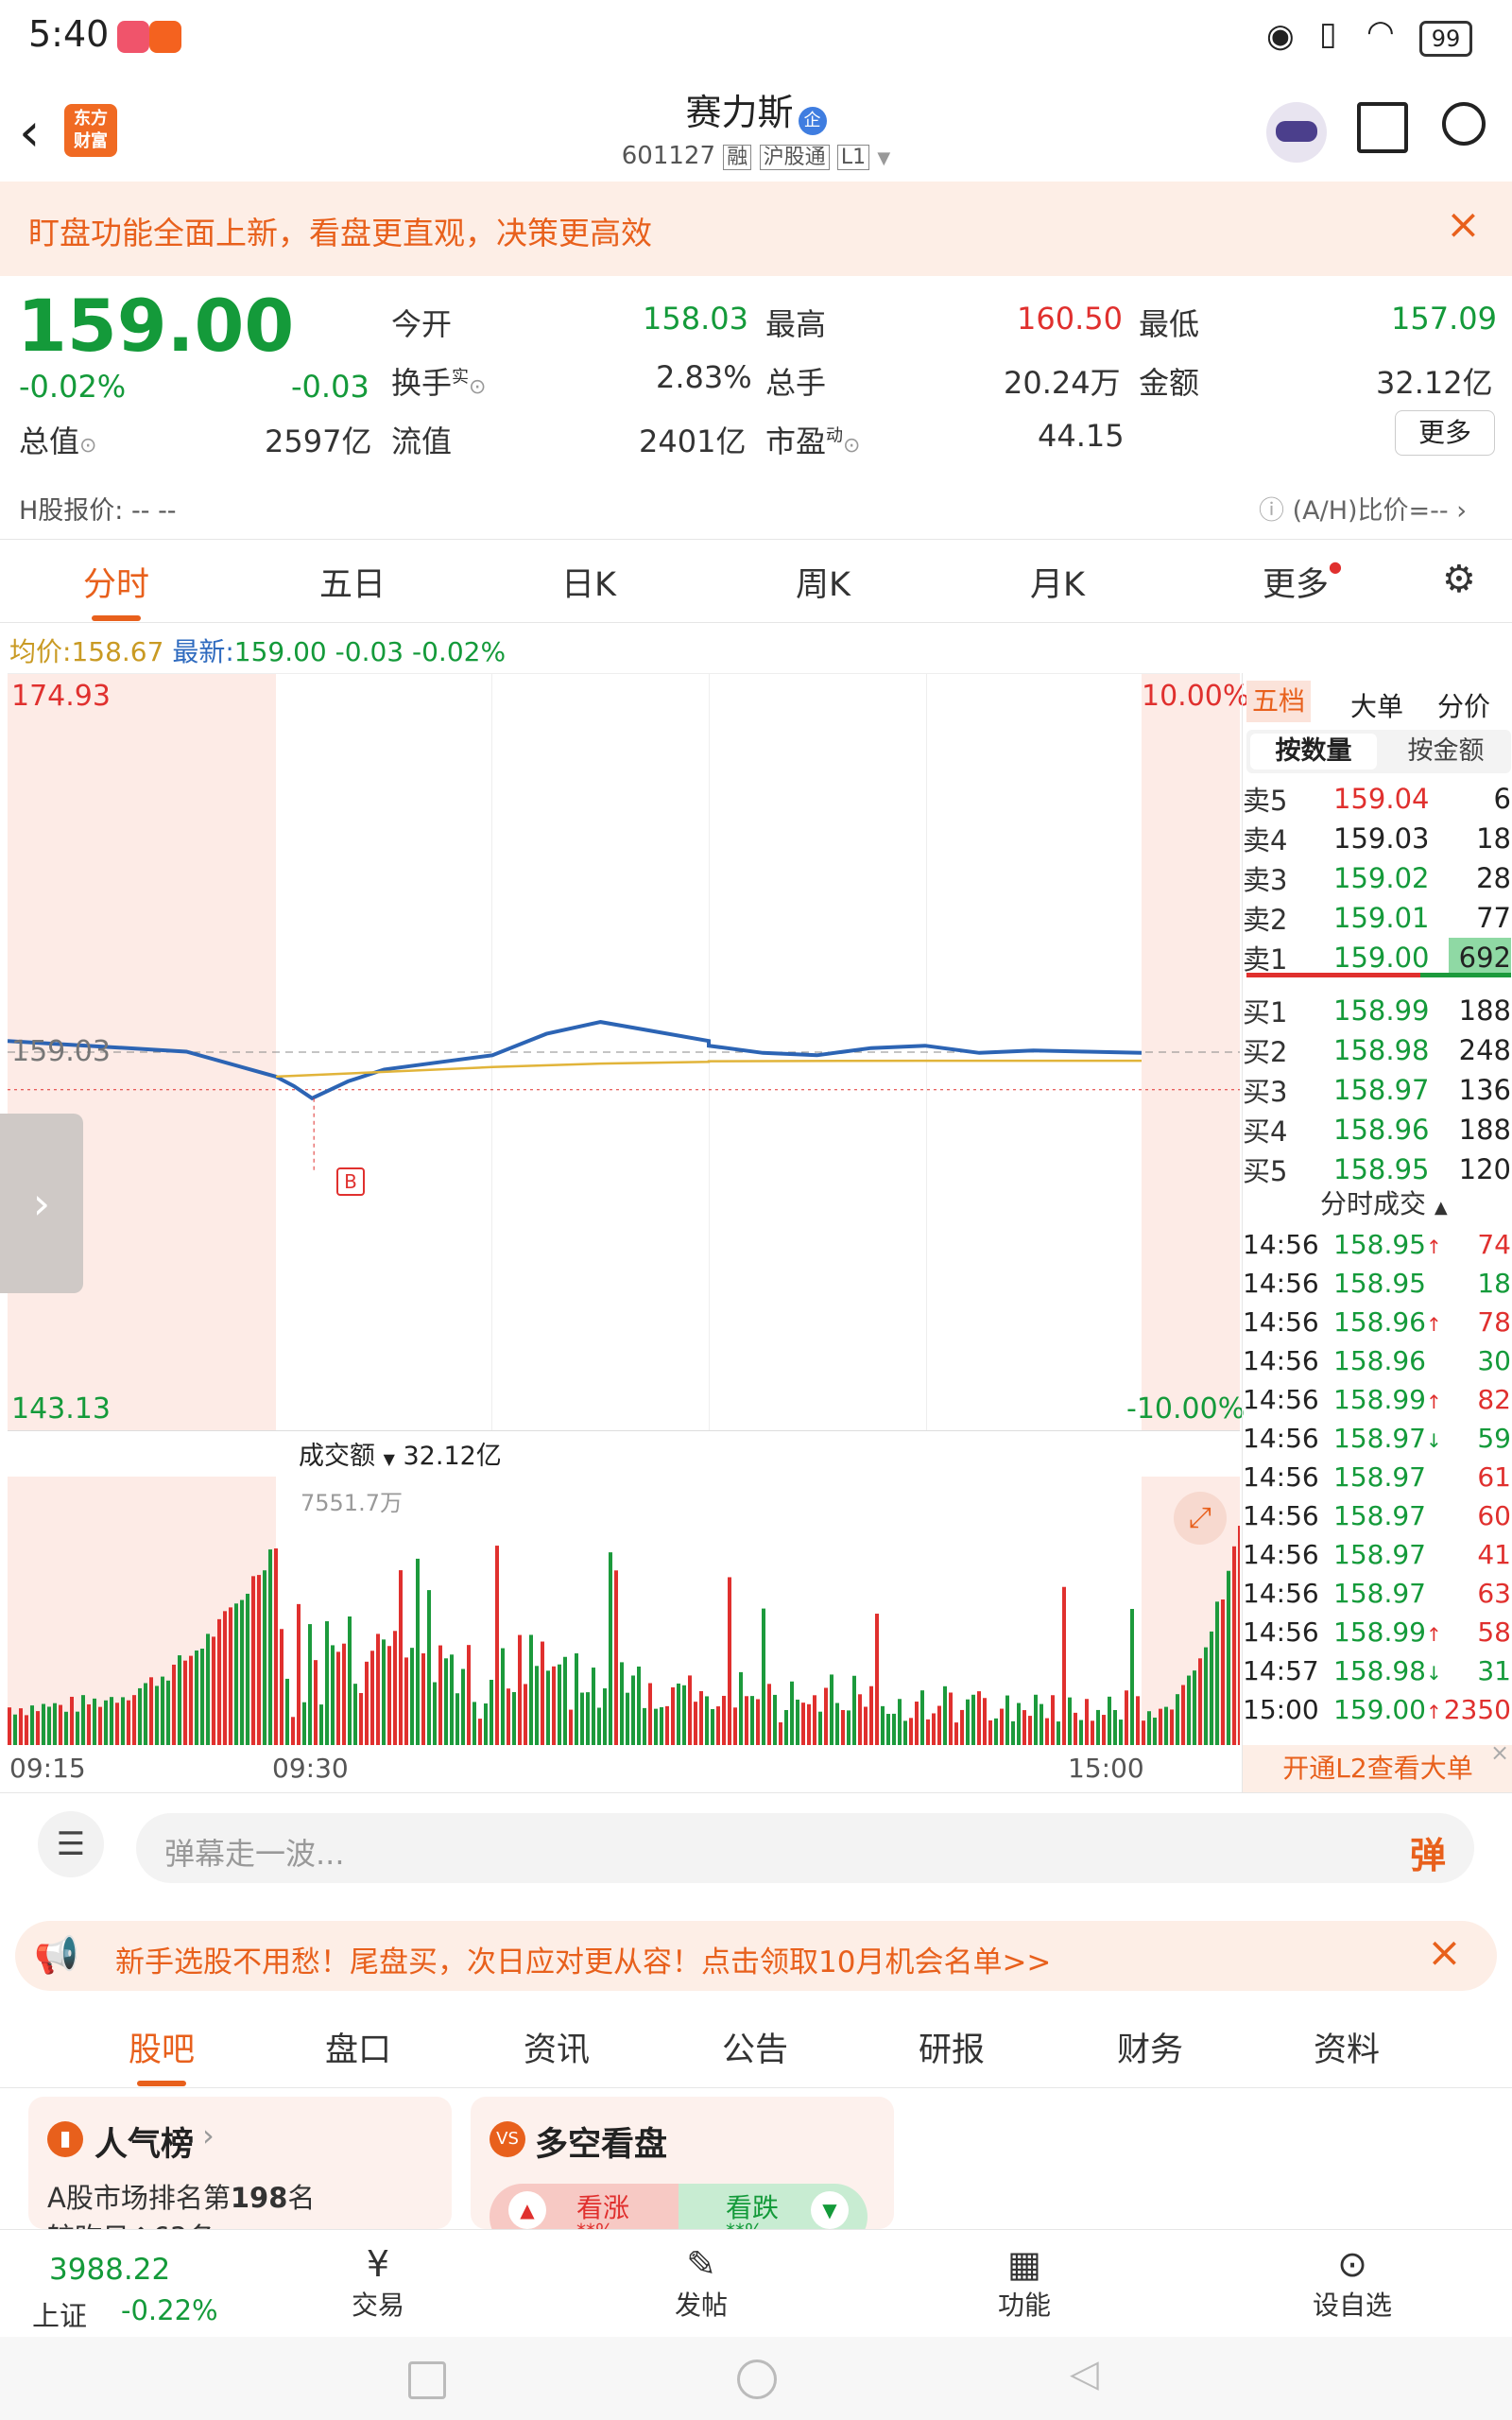  I want to click on tab-handicap: 盘口, so click(358, 2047).